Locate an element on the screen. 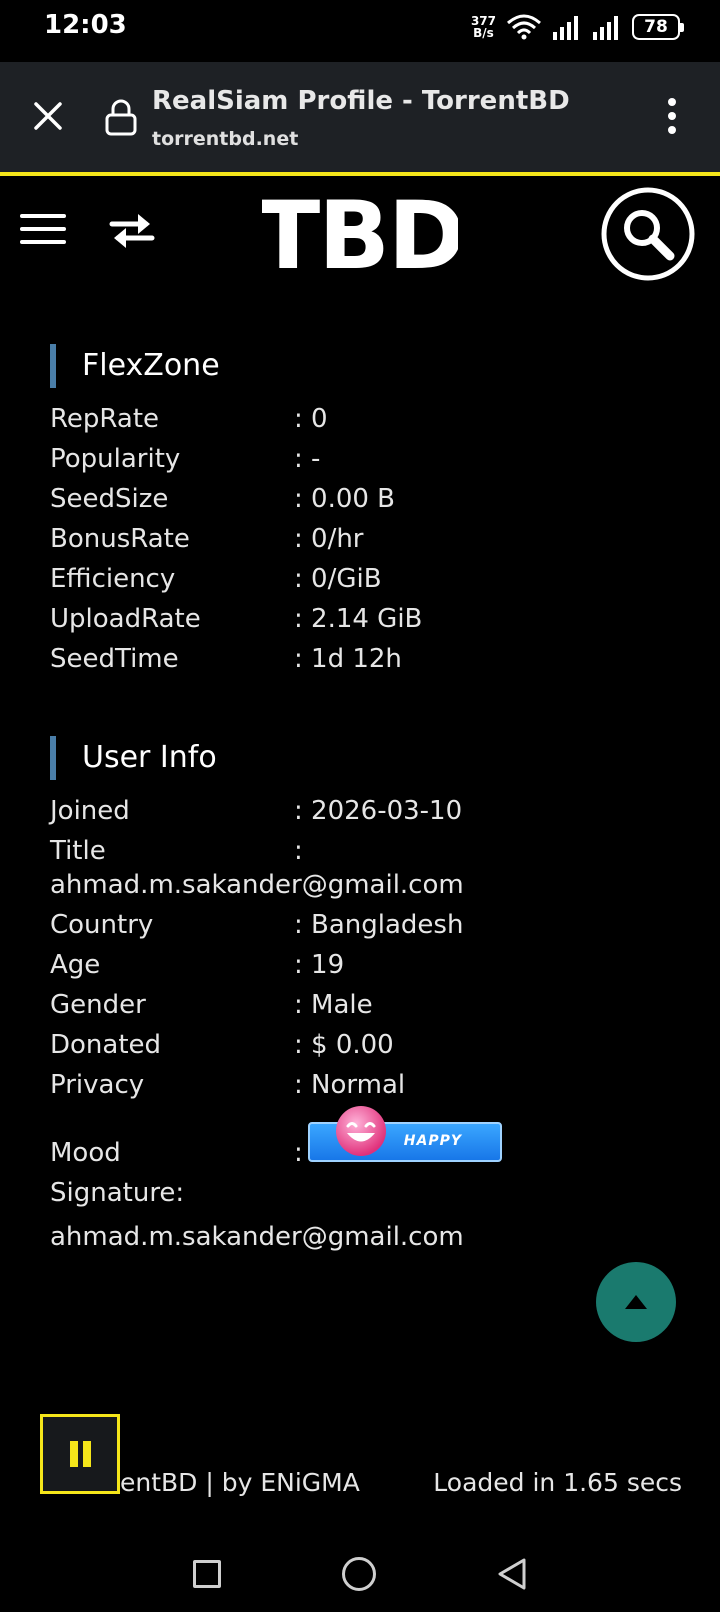 The width and height of the screenshot is (720, 1612). user-info-row: Joined : 2026-03-10 is located at coordinates (256, 811).